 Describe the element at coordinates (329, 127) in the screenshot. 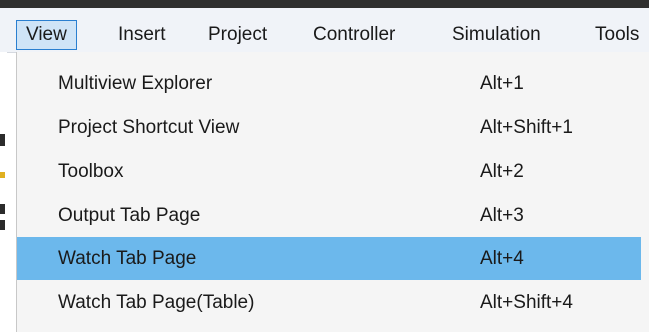

I see `menu-item-project-shortcut-view: Project Shortcut View Alt+Shift+1` at that location.